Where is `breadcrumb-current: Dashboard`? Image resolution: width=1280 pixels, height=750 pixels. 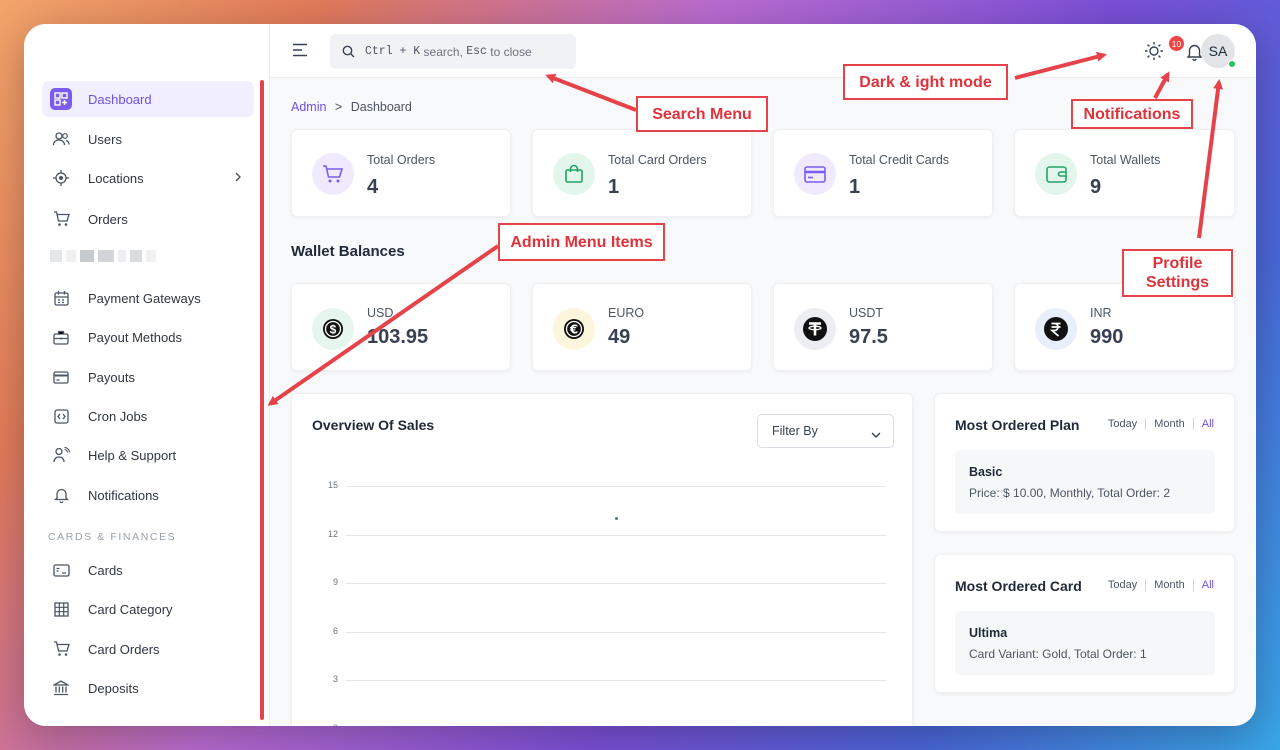 breadcrumb-current: Dashboard is located at coordinates (381, 107).